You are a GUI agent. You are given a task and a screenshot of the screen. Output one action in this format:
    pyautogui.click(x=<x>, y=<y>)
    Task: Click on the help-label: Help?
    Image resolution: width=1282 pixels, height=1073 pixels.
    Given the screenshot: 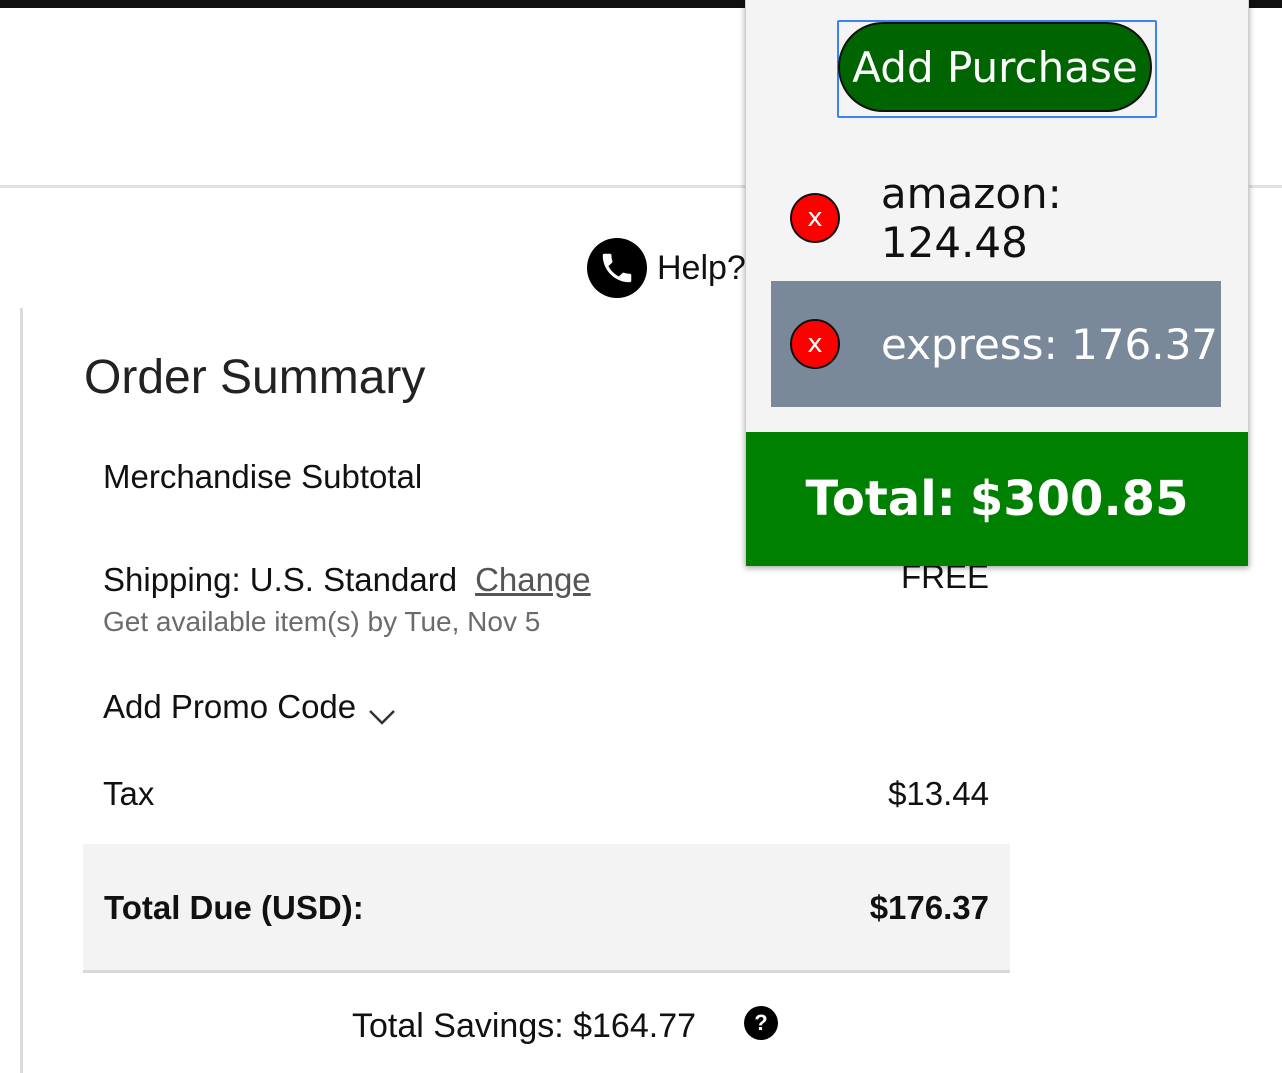 What is the action you would take?
    pyautogui.click(x=701, y=267)
    